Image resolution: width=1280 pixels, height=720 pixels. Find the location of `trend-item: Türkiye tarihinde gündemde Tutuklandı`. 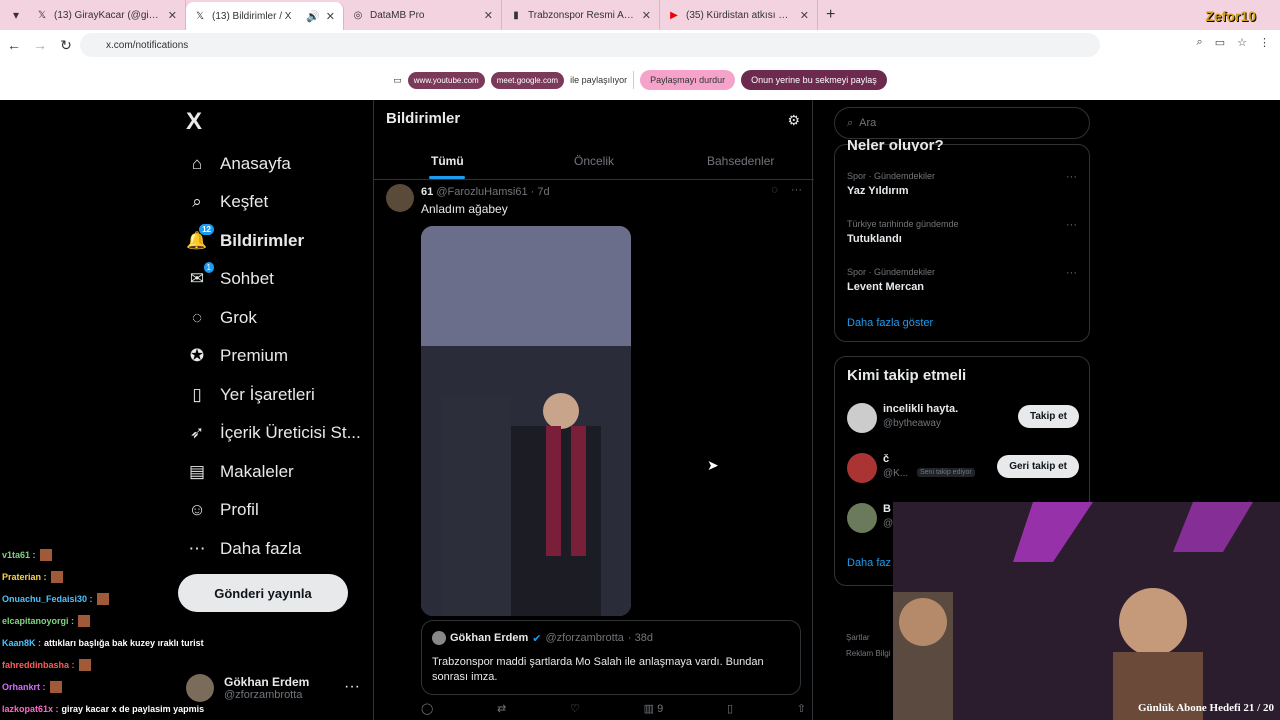

trend-item: Türkiye tarihinde gündemde Tutuklandı is located at coordinates (903, 232).